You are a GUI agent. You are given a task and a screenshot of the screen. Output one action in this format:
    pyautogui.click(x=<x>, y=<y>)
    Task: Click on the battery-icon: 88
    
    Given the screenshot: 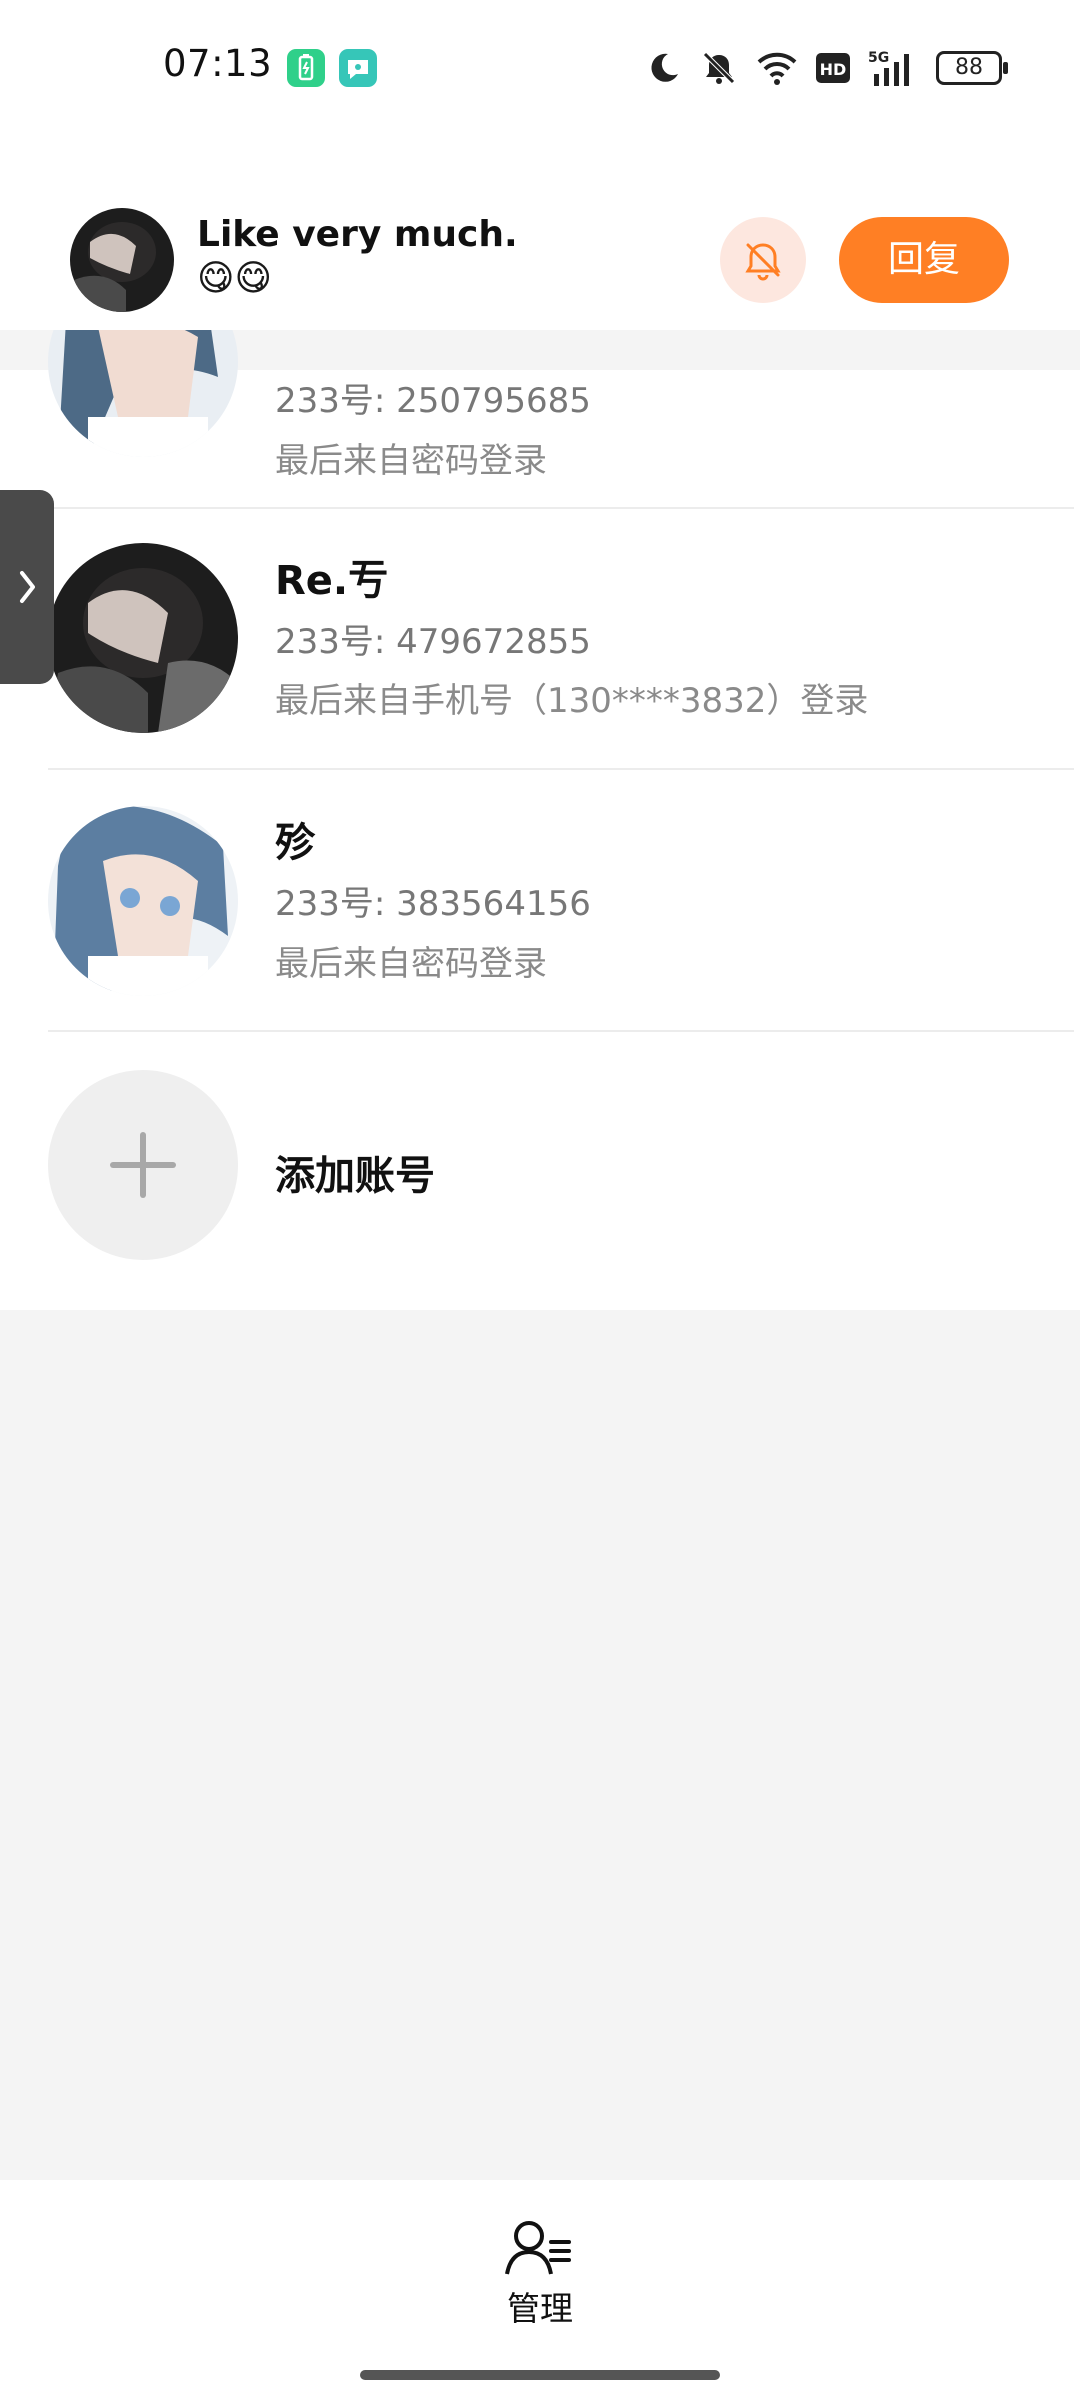 What is the action you would take?
    pyautogui.click(x=972, y=68)
    